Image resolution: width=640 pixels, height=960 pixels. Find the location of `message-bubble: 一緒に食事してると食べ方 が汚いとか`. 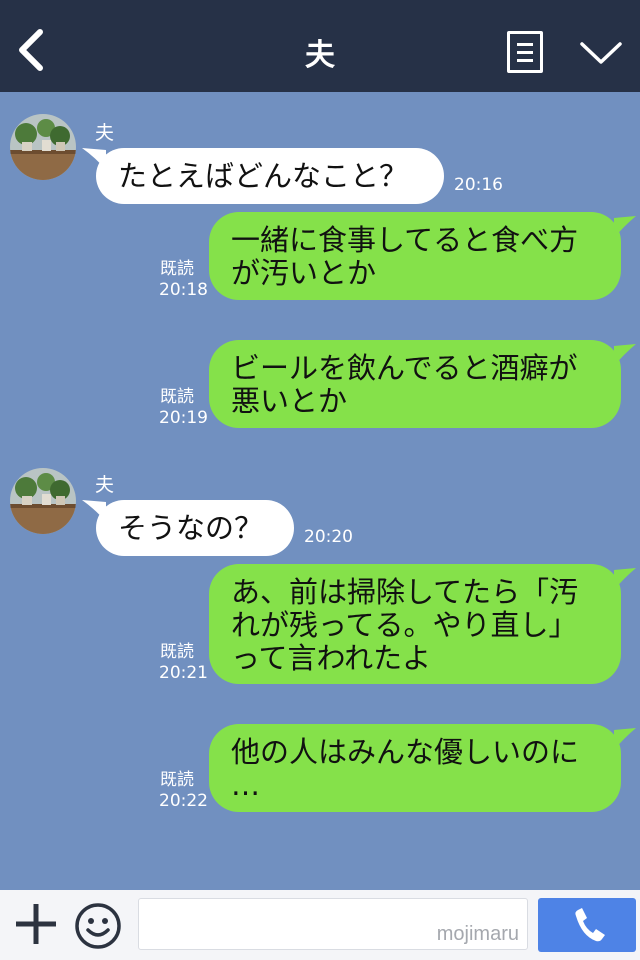

message-bubble: 一緒に食事してると食べ方 が汚いとか is located at coordinates (415, 256).